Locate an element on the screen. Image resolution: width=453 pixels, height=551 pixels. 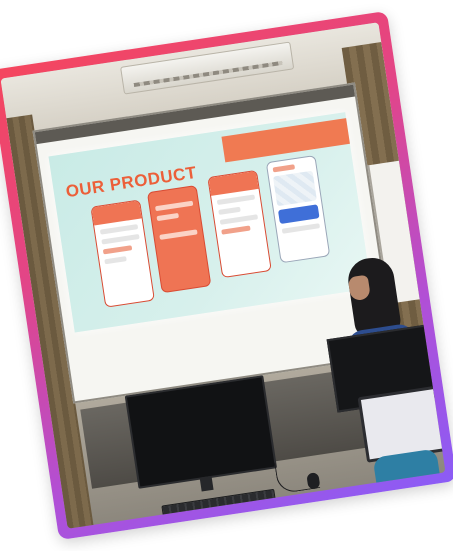
monitor-stand is located at coordinates (206, 483).